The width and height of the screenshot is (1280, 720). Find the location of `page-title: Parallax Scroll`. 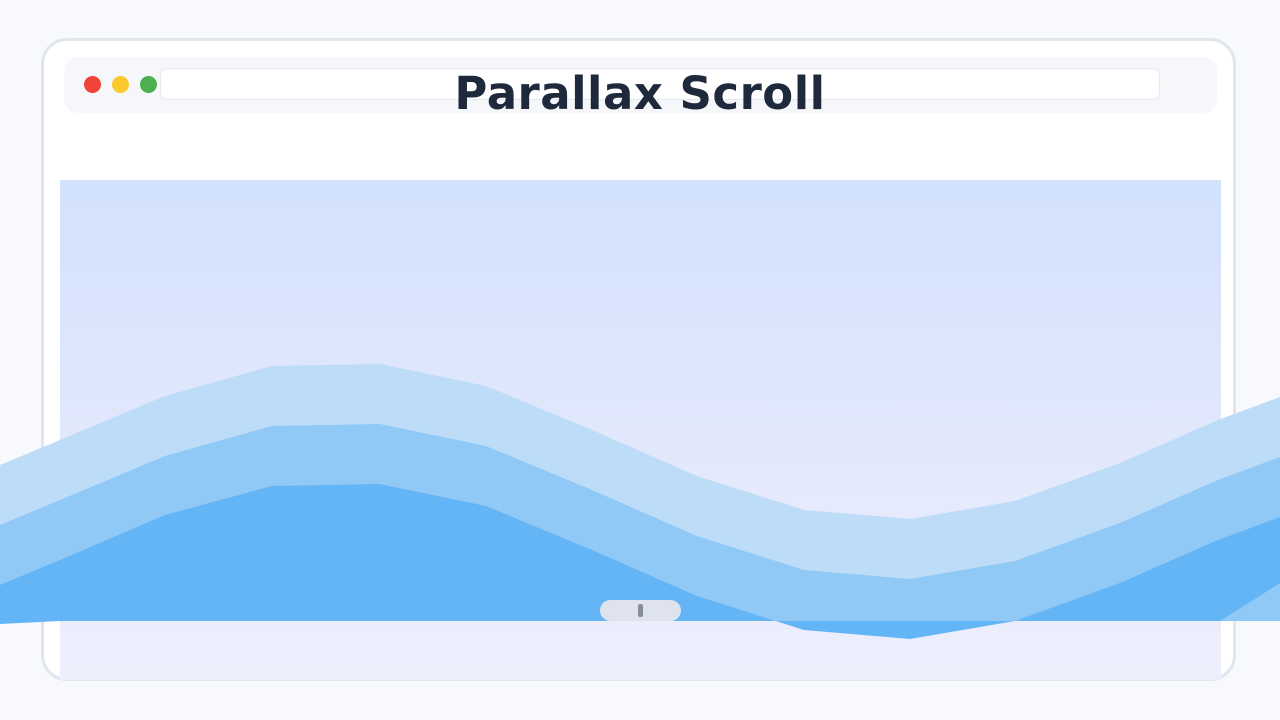

page-title: Parallax Scroll is located at coordinates (640, 93).